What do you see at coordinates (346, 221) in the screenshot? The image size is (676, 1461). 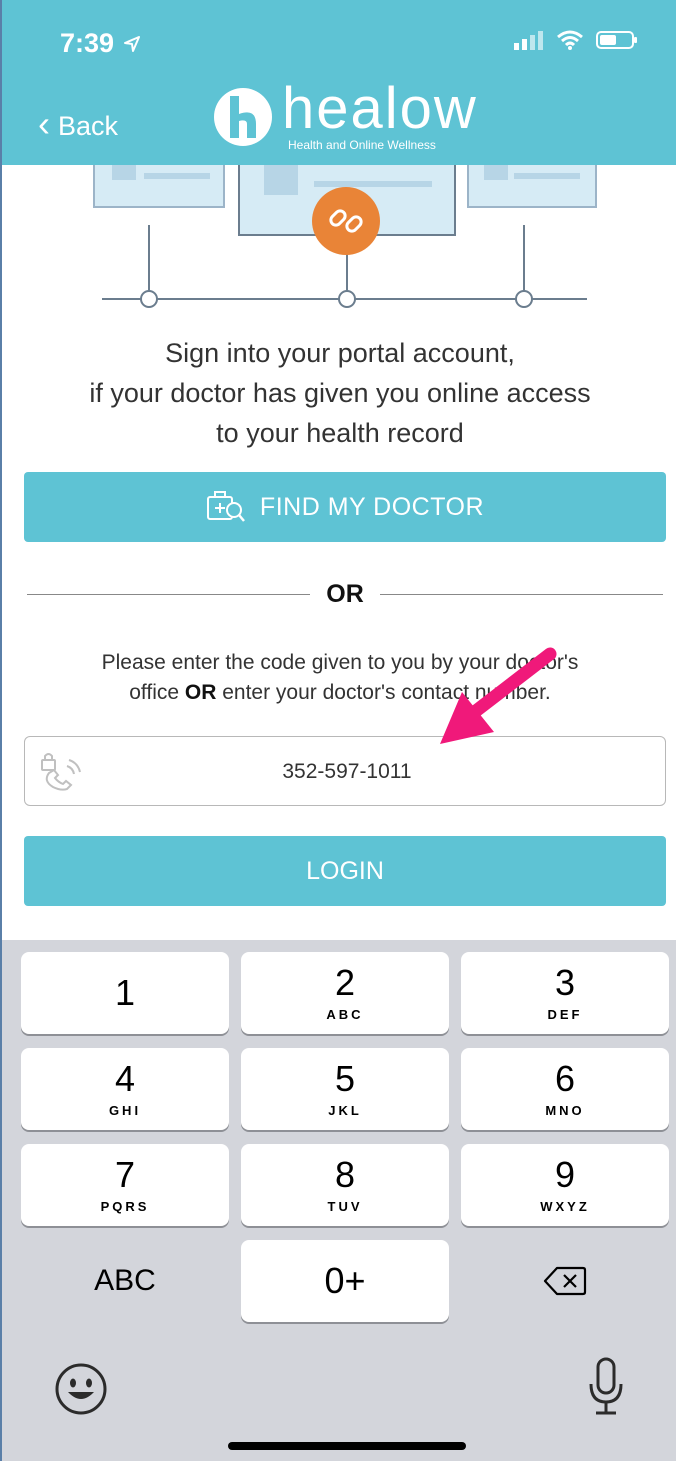 I see `link-icon` at bounding box center [346, 221].